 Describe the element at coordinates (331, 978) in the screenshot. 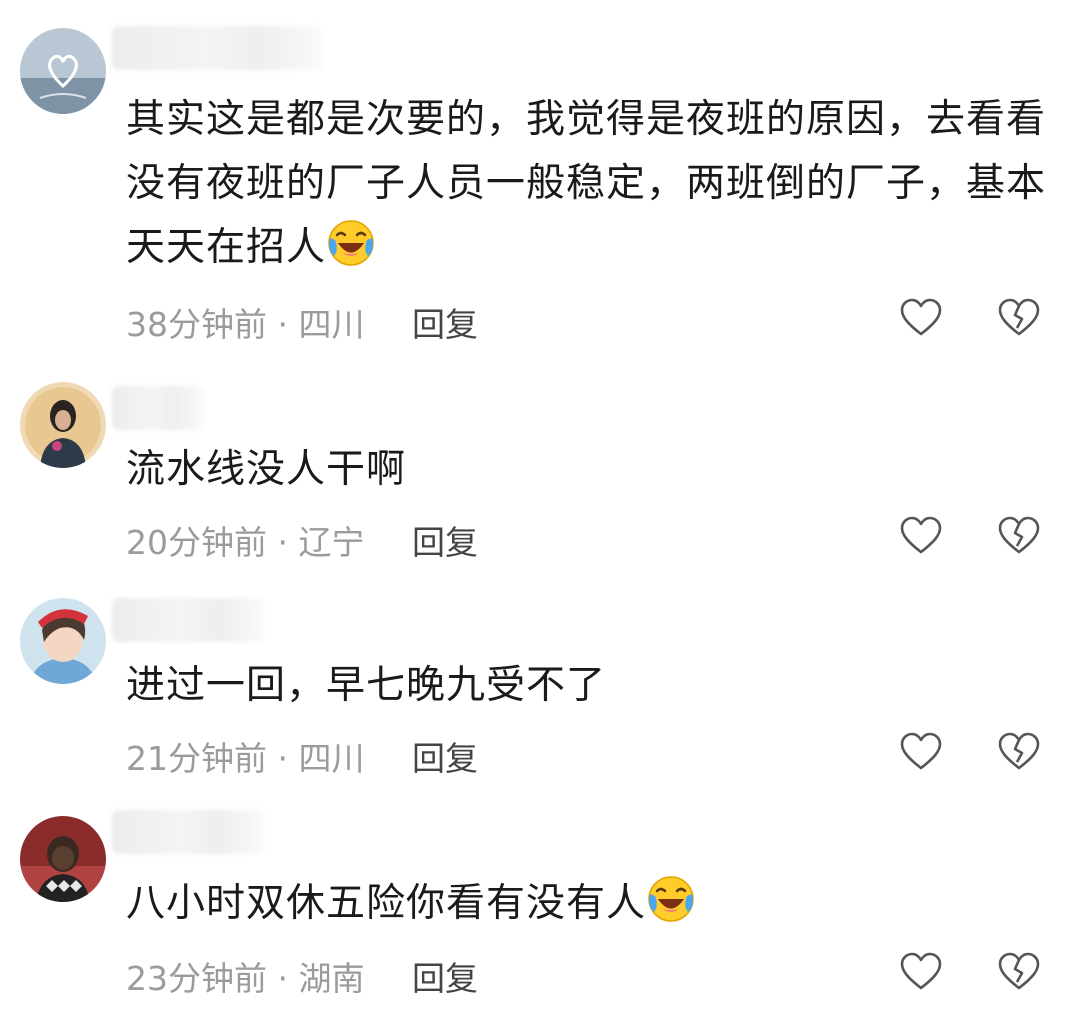

I see `location: 湖南` at that location.